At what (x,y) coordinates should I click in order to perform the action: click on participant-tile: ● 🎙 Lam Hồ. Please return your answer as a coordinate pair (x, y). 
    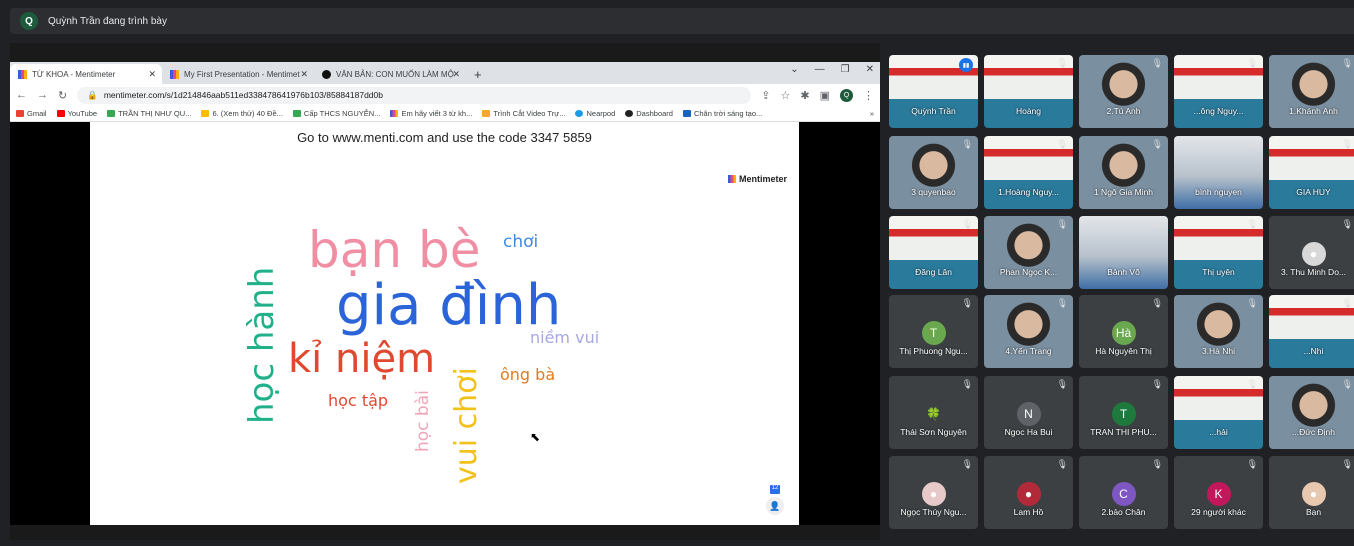
    Looking at the image, I should click on (1028, 492).